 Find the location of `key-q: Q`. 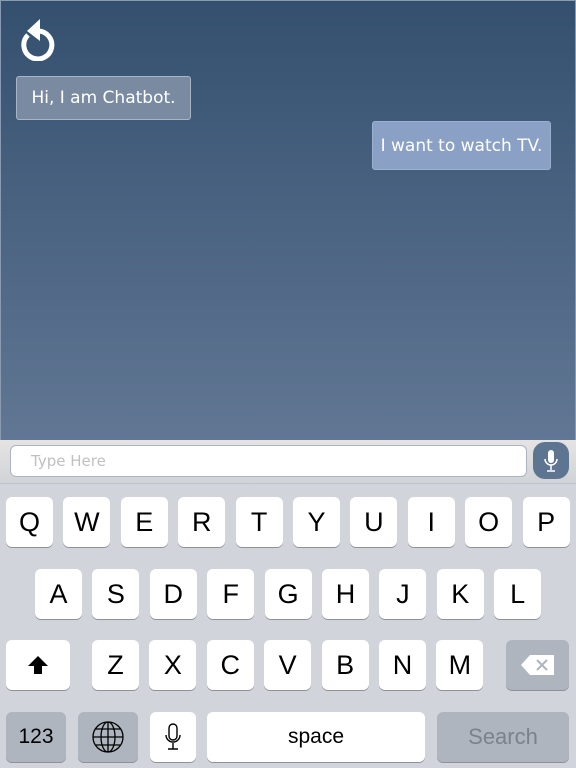

key-q: Q is located at coordinates (29, 522).